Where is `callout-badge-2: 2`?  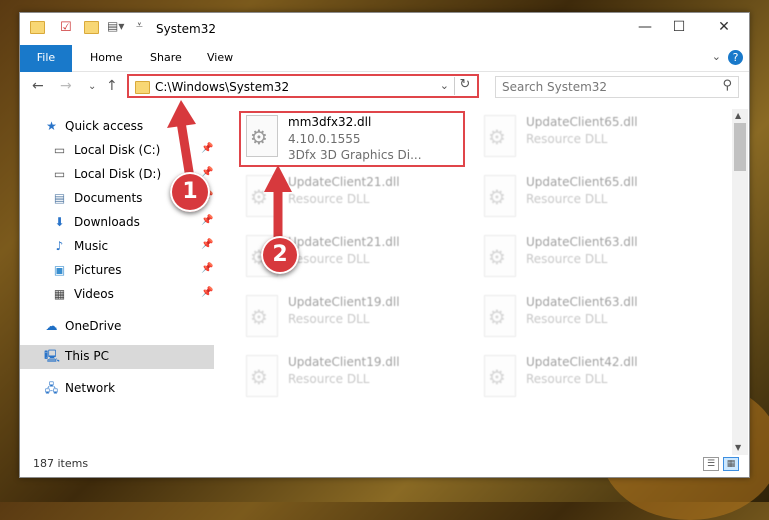 callout-badge-2: 2 is located at coordinates (280, 255).